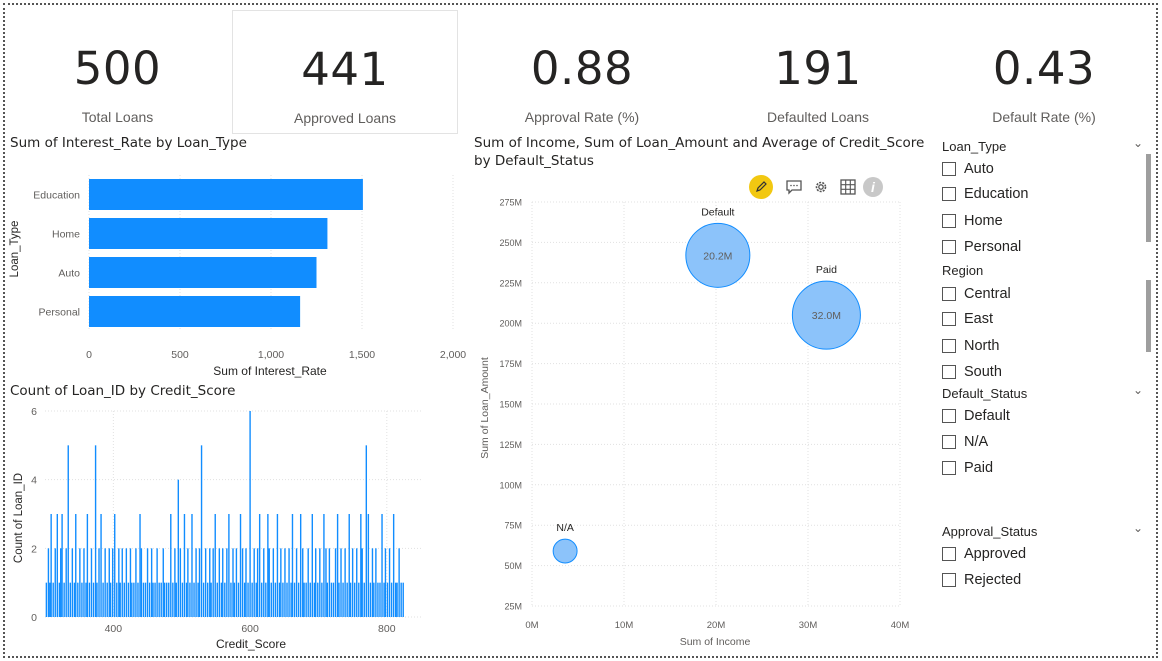 Image resolution: width=1162 pixels, height=661 pixels. Describe the element at coordinates (114, 629) in the screenshot. I see `hist-x-tick-label: 400` at that location.